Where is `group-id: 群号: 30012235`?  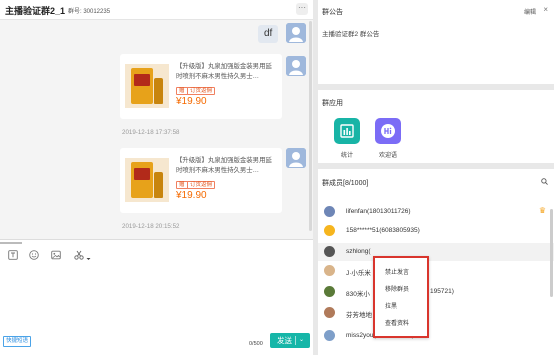 group-id: 群号: 30012235 is located at coordinates (89, 12).